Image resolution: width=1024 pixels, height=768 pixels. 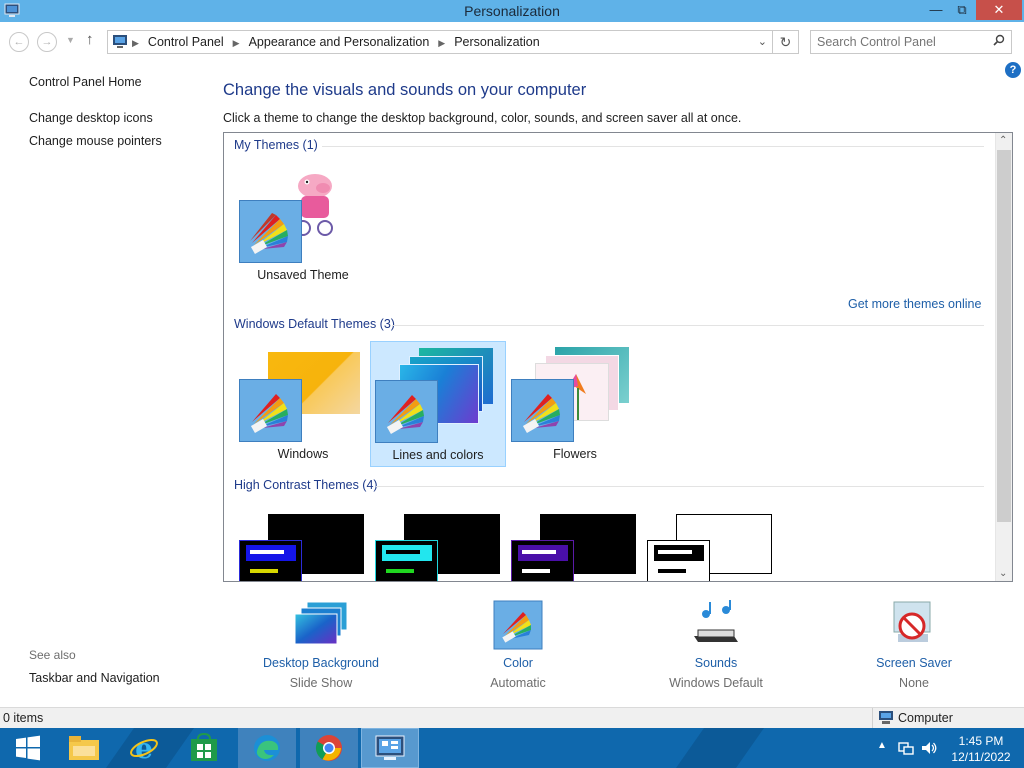 What do you see at coordinates (19, 42) in the screenshot?
I see `back-button: ←` at bounding box center [19, 42].